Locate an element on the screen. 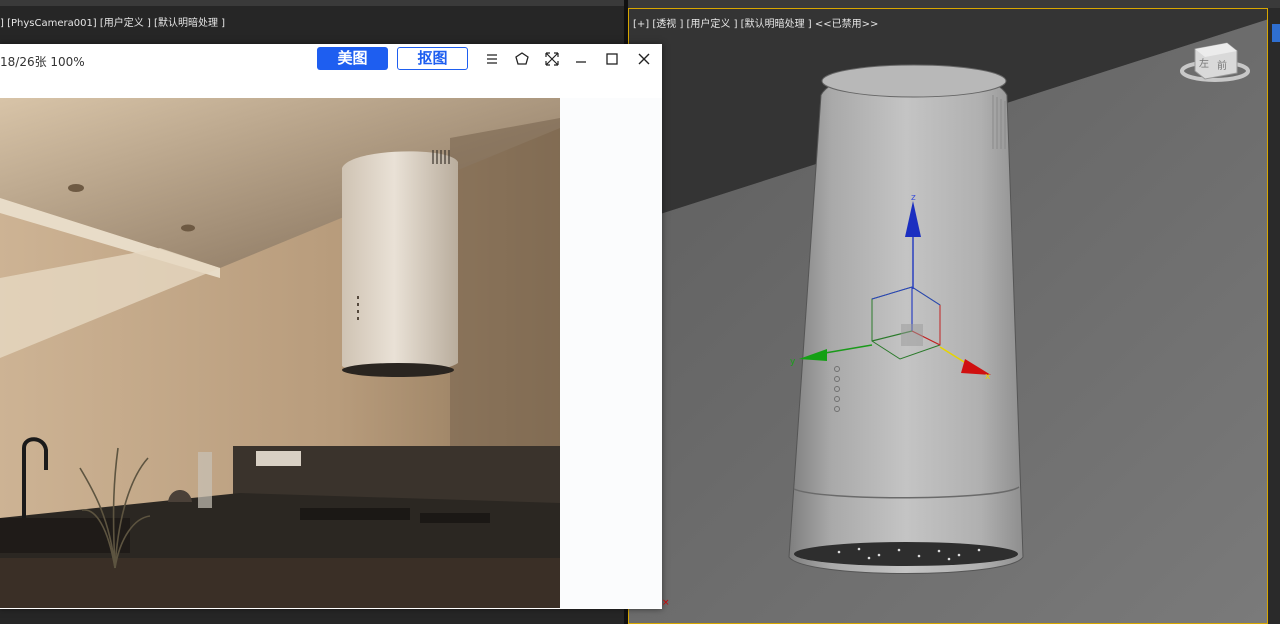  menu-icon is located at coordinates (492, 59).